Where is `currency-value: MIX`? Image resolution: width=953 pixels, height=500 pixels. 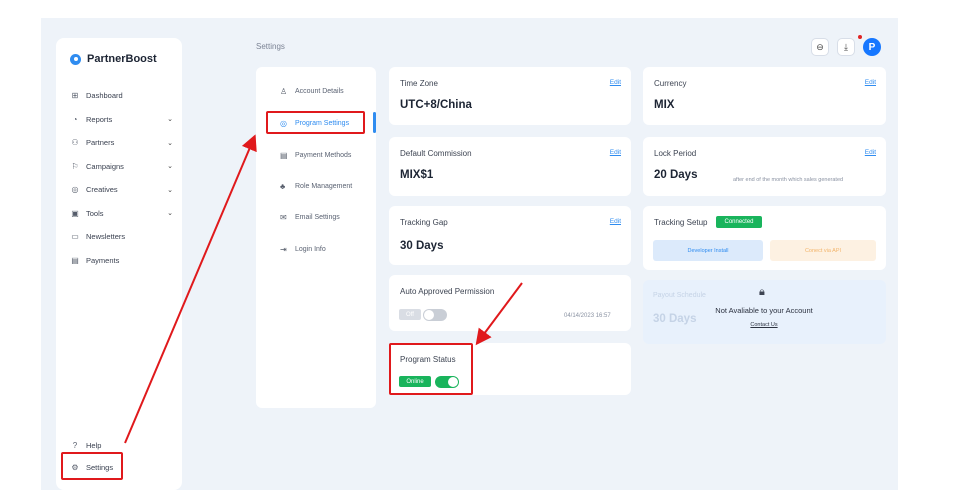
currency-value: MIX is located at coordinates (664, 105).